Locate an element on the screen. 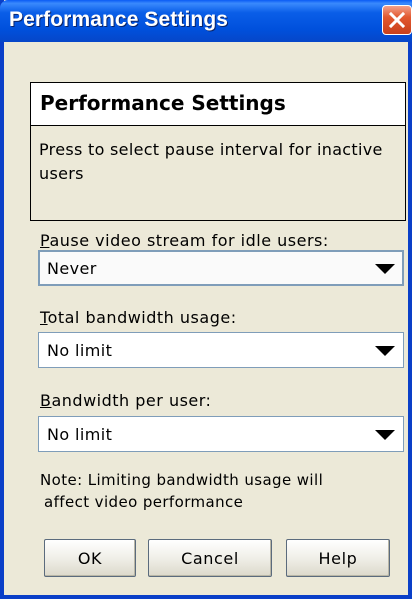  total-bandwidth-select: No limit is located at coordinates (221, 350).